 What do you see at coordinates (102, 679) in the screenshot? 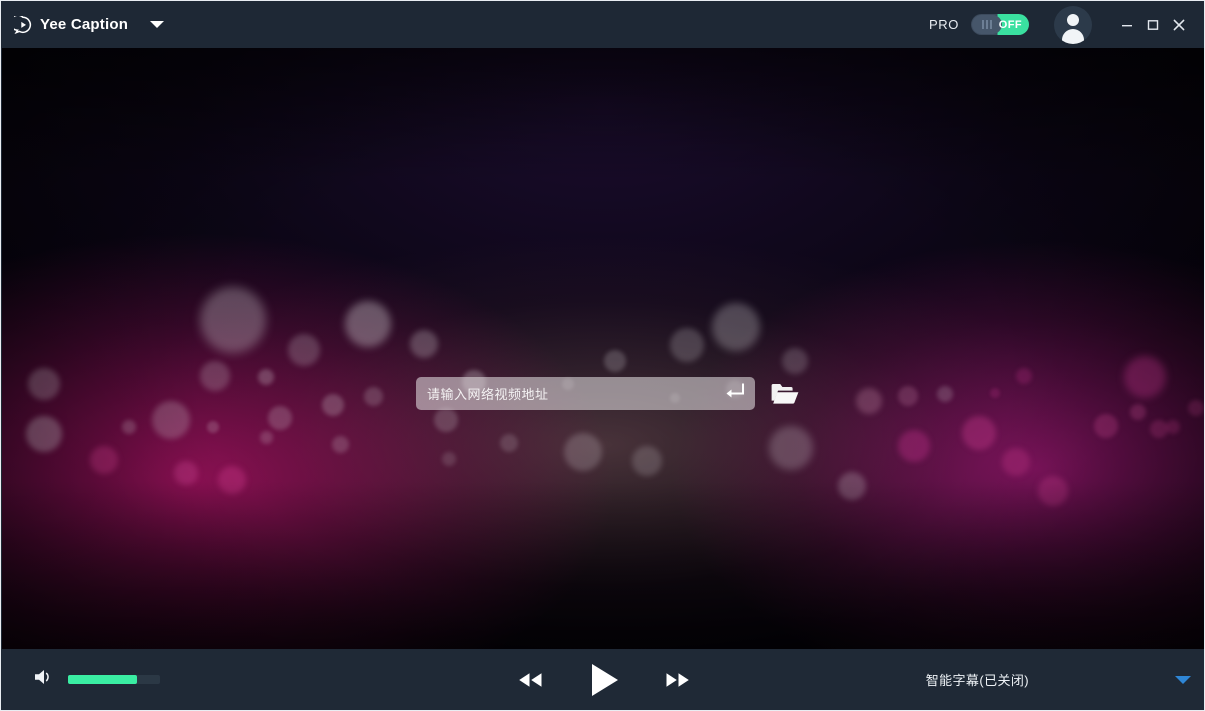
I see `volume-slider-fill` at bounding box center [102, 679].